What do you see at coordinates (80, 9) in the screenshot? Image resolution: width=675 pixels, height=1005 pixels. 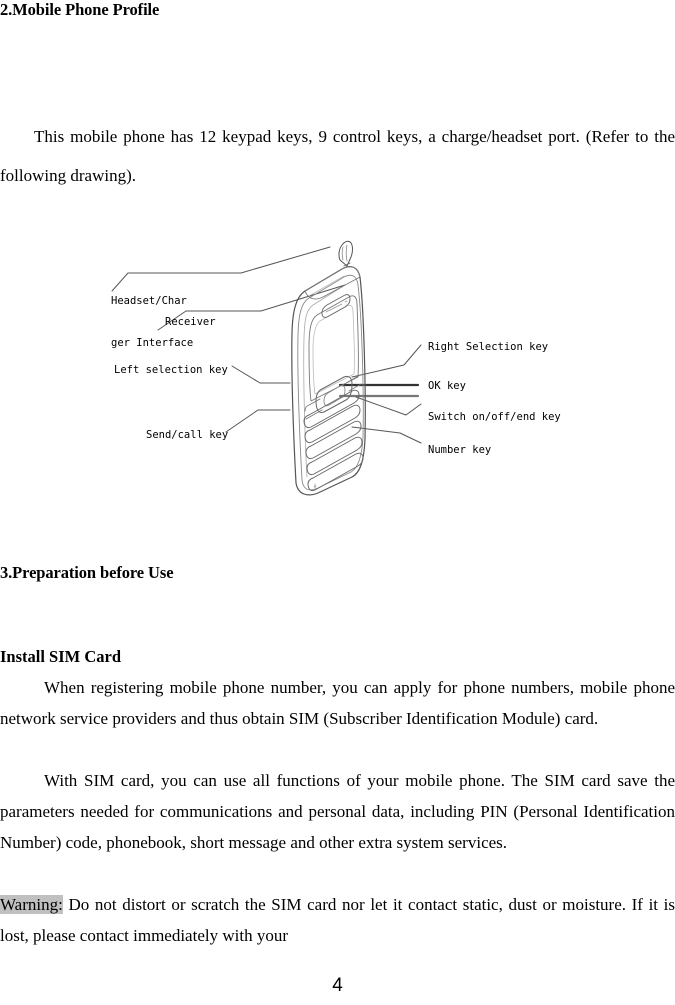 I see `section-heading-mobile-phone-profile: 2.Mobile Phone Profile` at bounding box center [80, 9].